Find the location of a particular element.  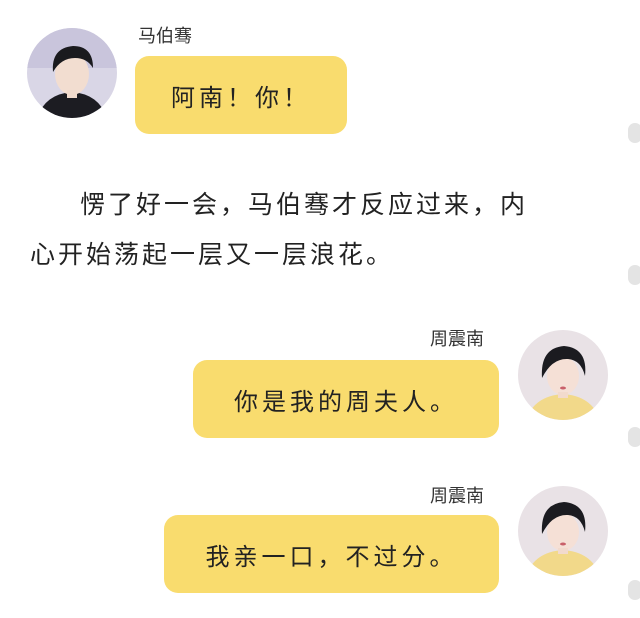

avatar-ma-boqian is located at coordinates (72, 73).